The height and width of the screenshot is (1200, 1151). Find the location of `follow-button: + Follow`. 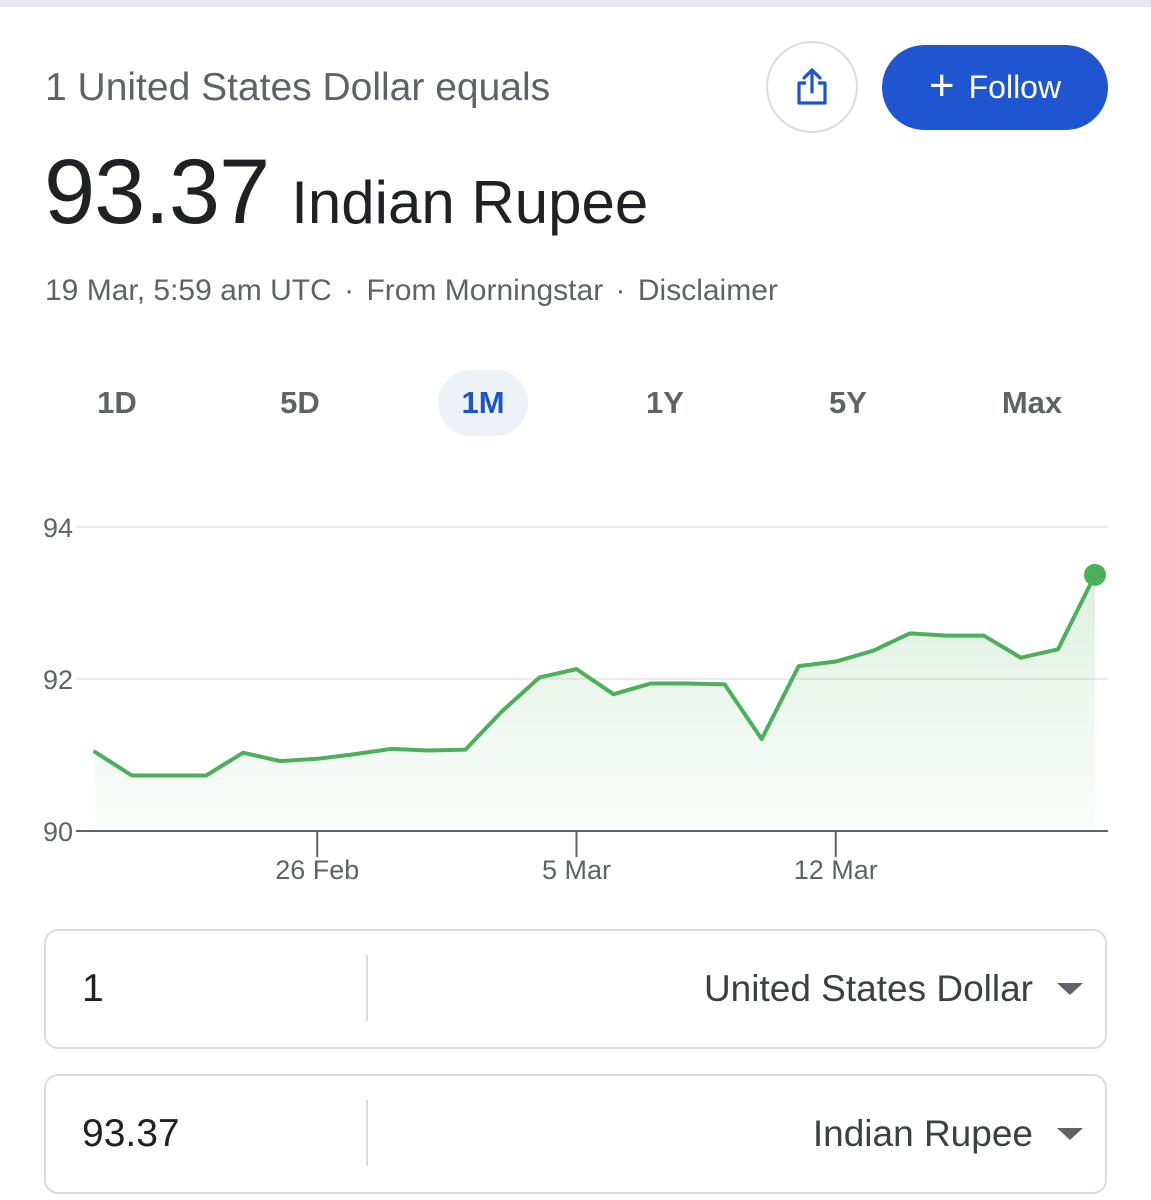

follow-button: + Follow is located at coordinates (995, 87).